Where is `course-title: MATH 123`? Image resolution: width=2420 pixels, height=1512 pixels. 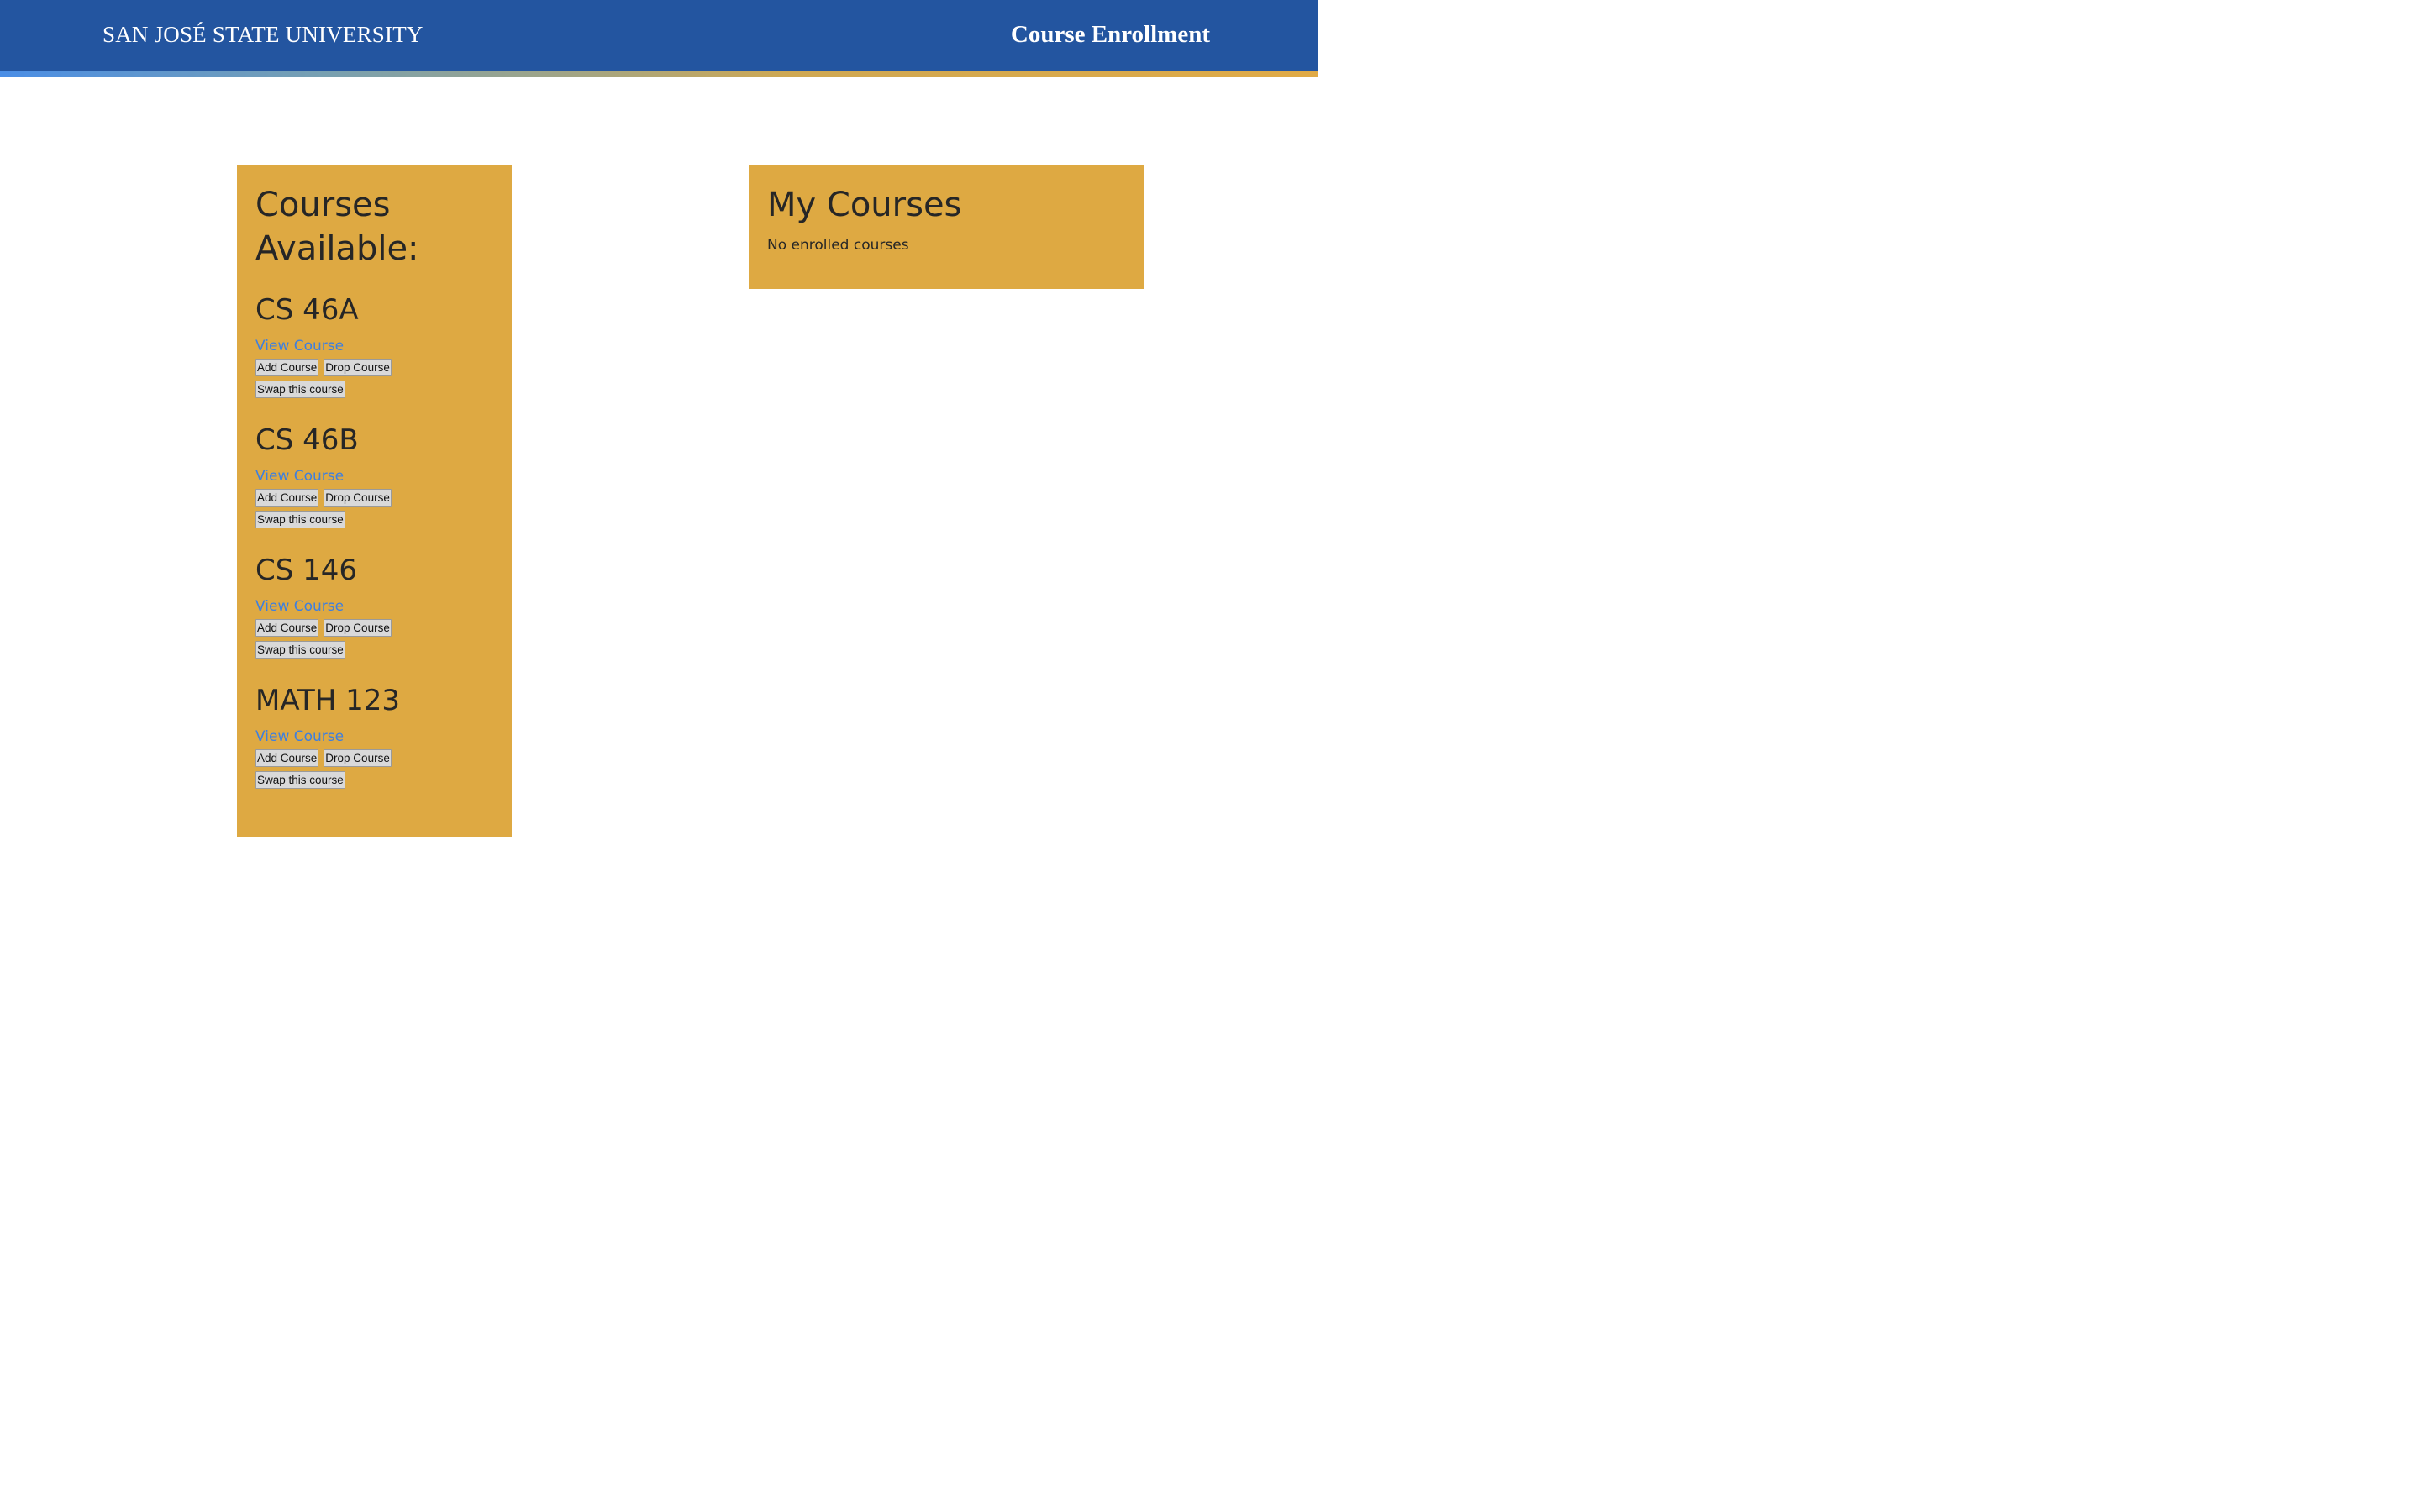
course-title: MATH 123 is located at coordinates (327, 700).